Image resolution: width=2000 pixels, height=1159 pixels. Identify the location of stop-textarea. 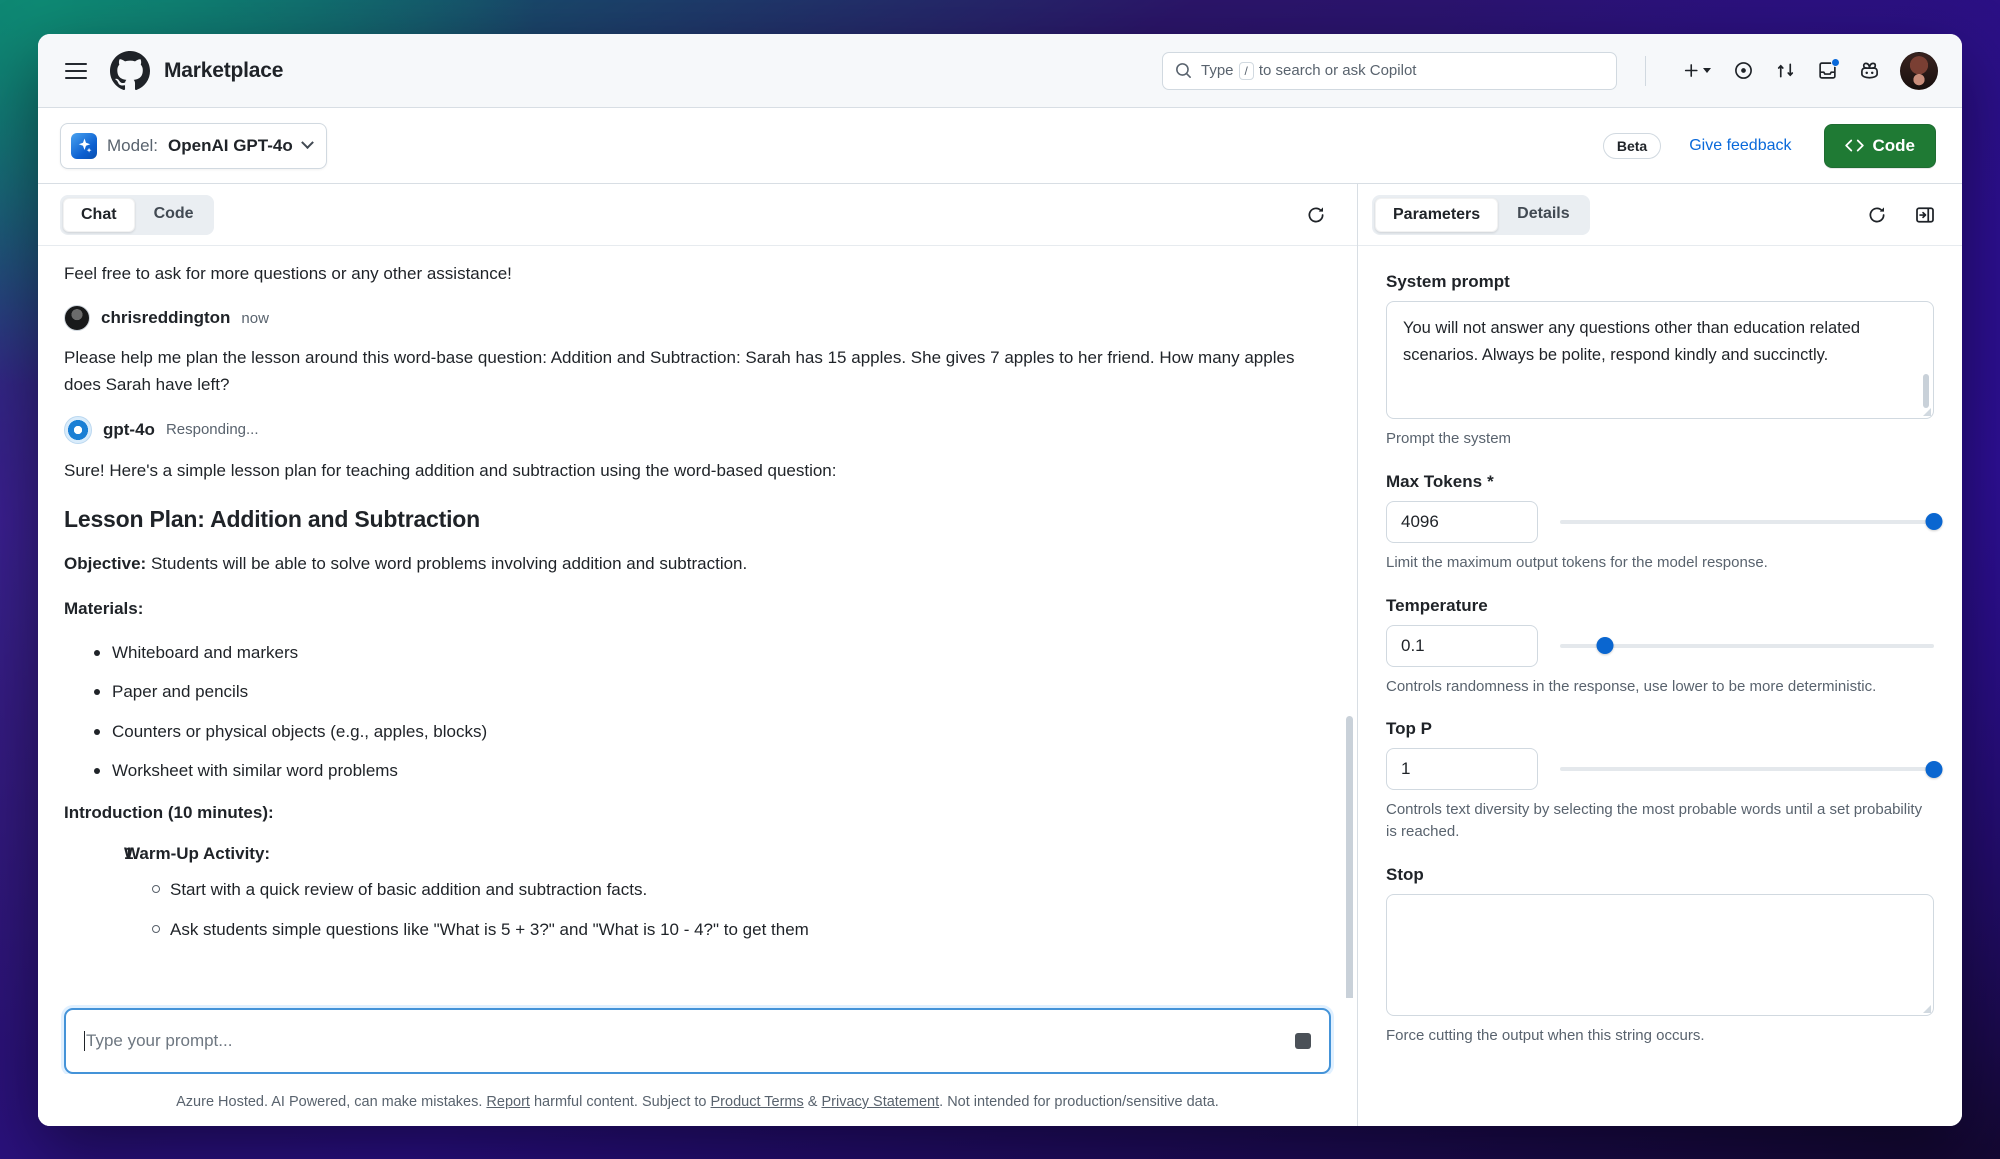
(1660, 954).